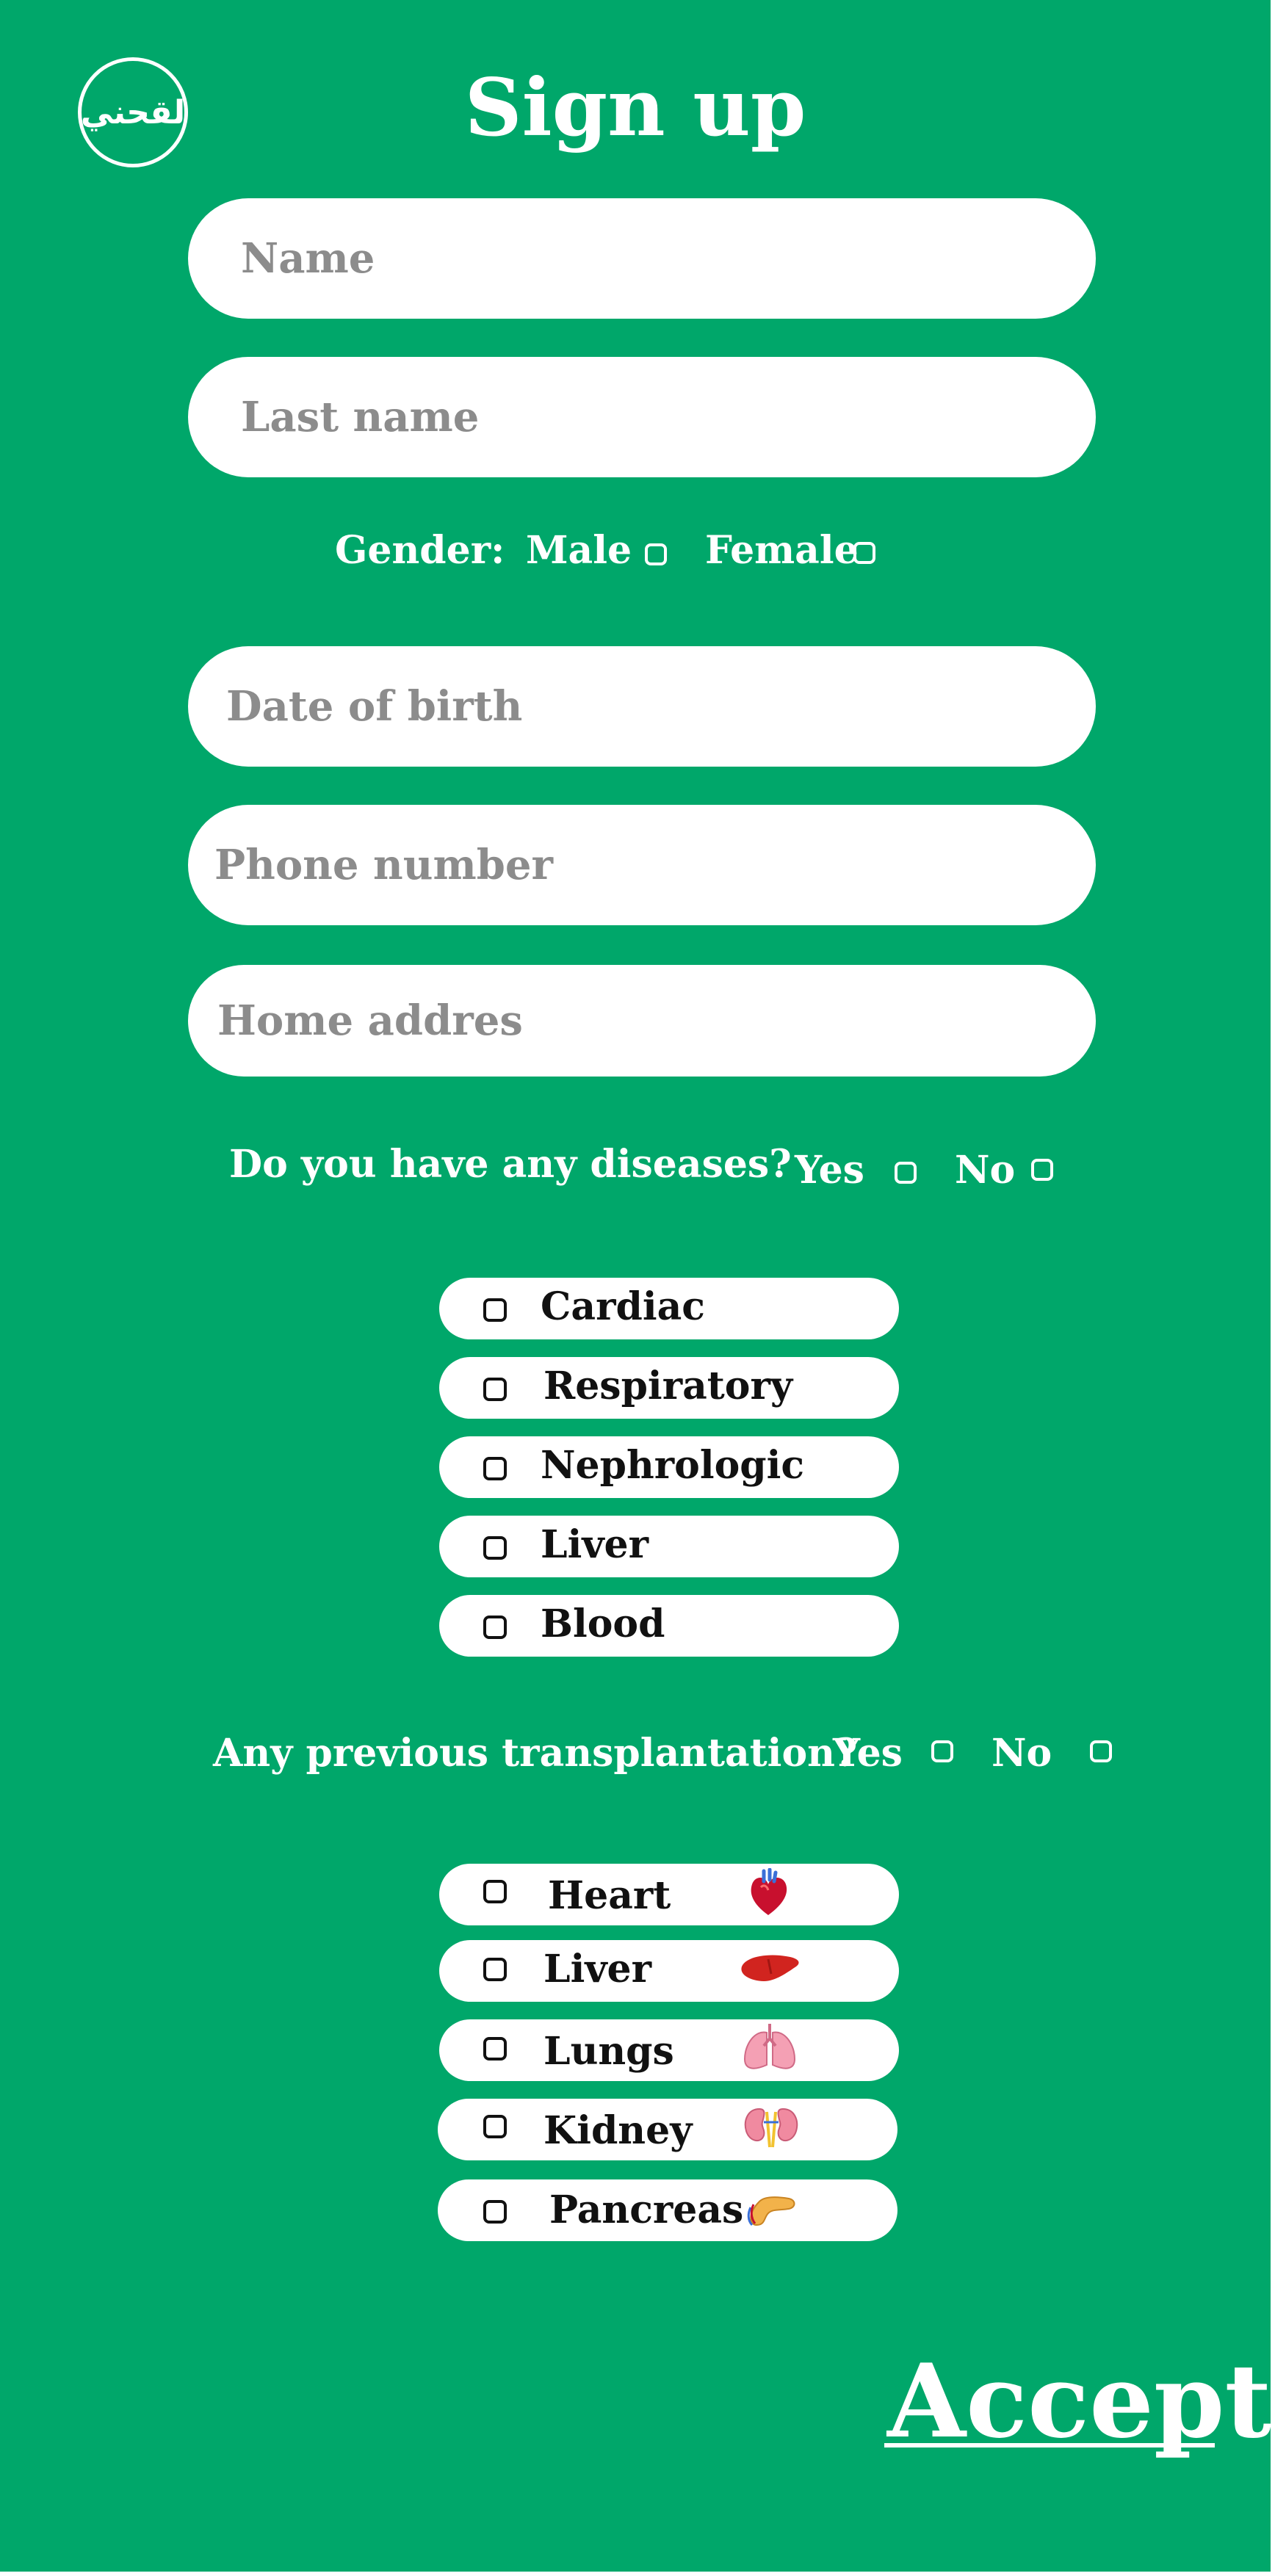 The image size is (1275, 2576). I want to click on liver-organ-icon, so click(770, 1968).